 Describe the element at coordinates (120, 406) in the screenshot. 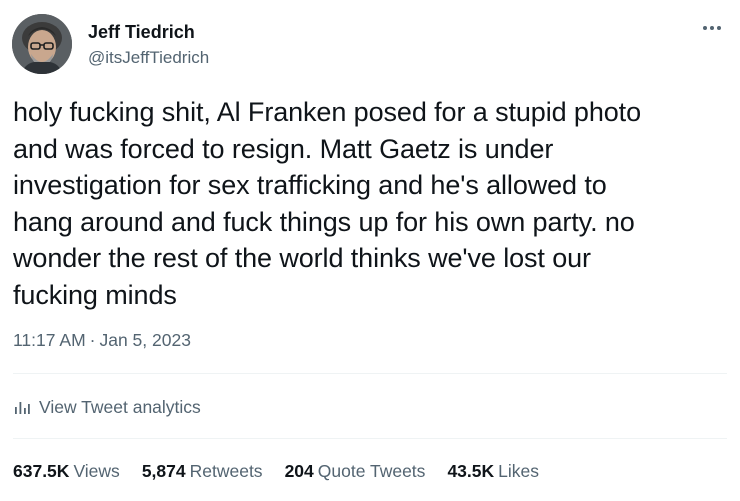

I see `view-analytics-label: View Tweet analytics` at that location.